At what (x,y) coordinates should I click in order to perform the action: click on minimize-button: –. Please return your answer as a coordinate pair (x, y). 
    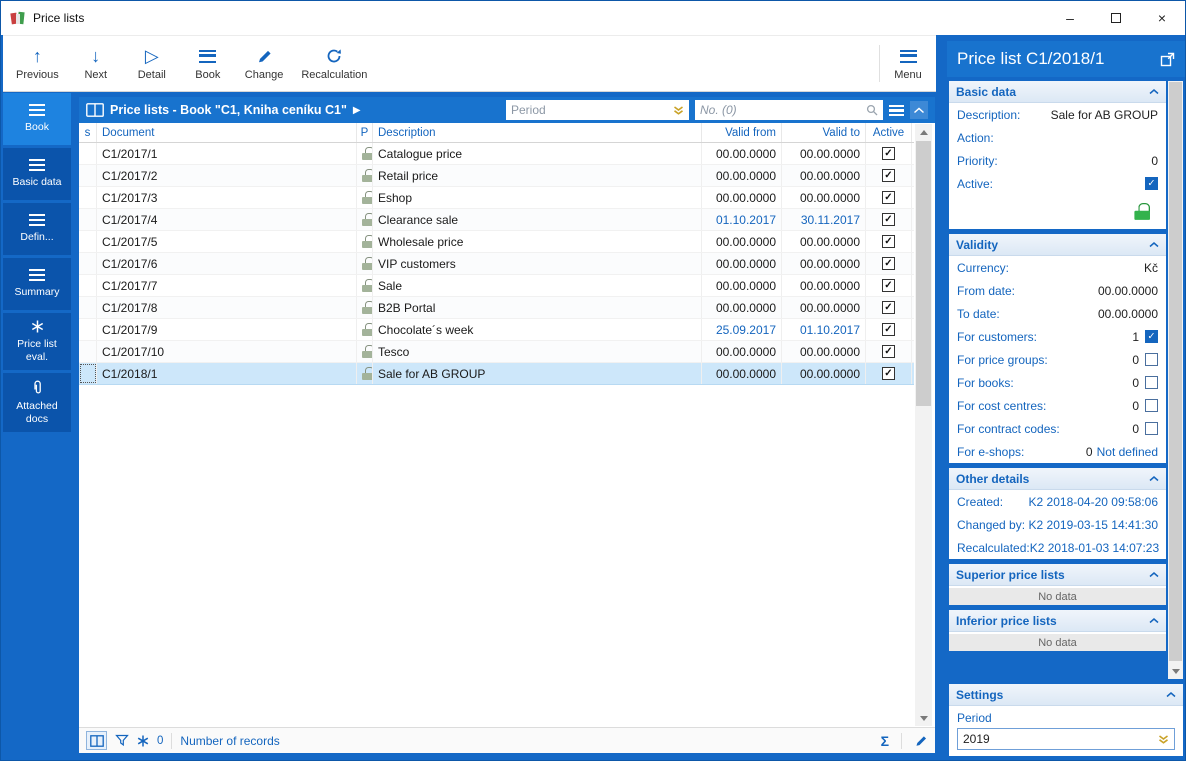
    Looking at the image, I should click on (1070, 18).